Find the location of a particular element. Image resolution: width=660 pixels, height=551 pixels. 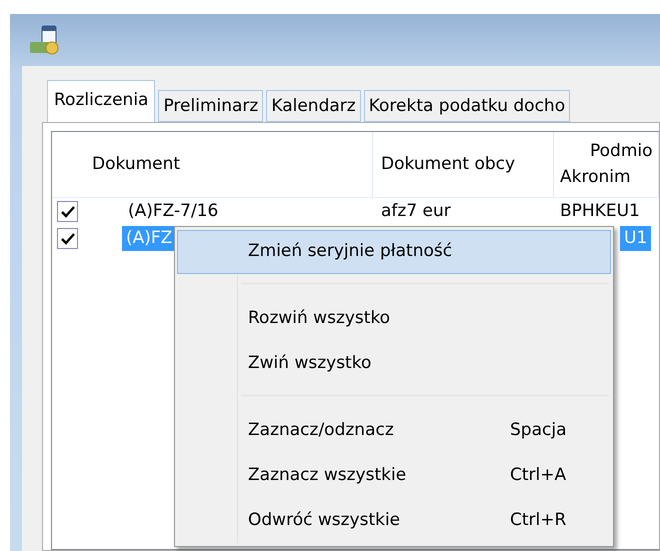

tab: Kalendarz is located at coordinates (313, 106).